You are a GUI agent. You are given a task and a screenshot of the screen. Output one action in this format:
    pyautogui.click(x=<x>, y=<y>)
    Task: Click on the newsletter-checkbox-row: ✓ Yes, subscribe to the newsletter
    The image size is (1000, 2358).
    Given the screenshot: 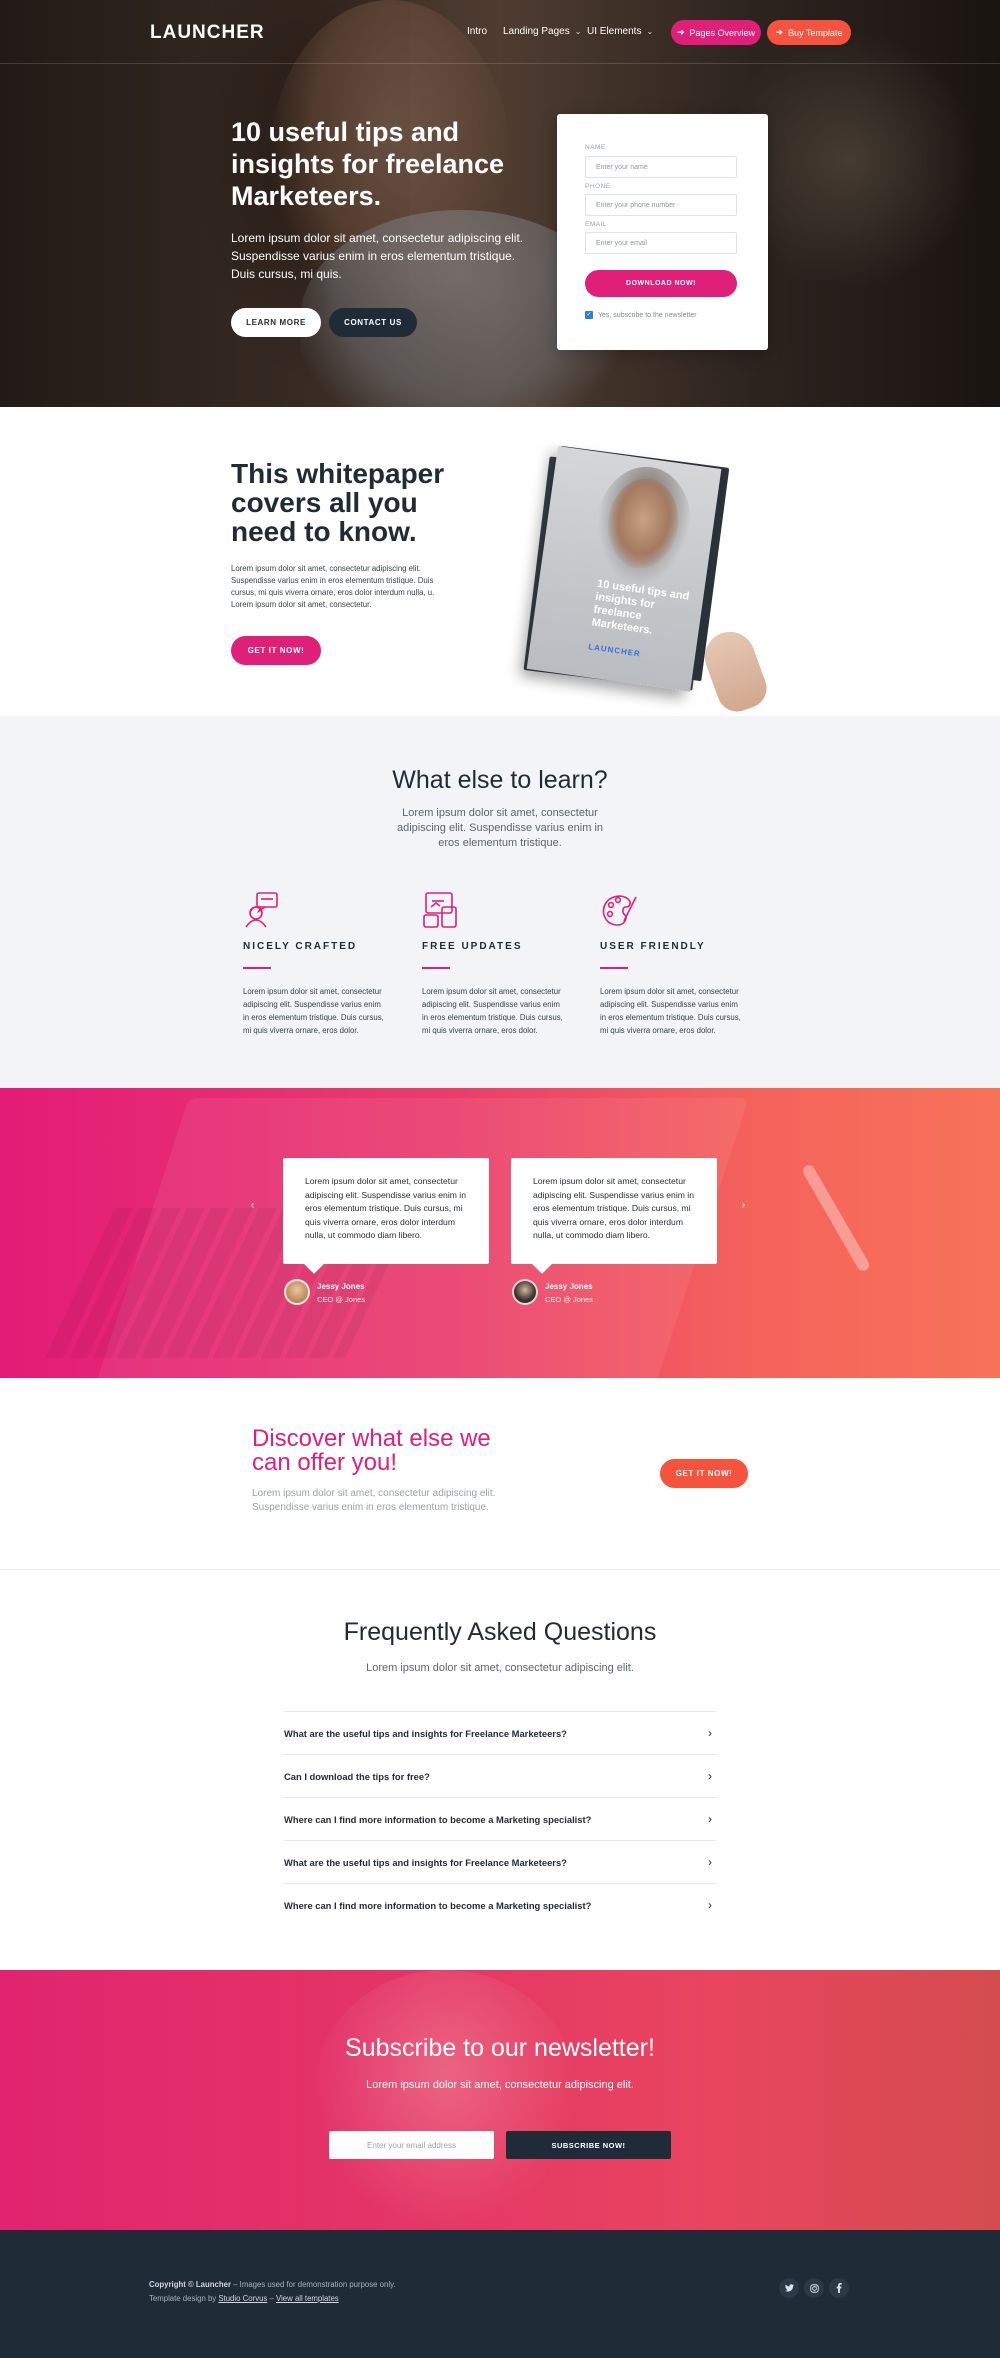 What is the action you would take?
    pyautogui.click(x=641, y=315)
    